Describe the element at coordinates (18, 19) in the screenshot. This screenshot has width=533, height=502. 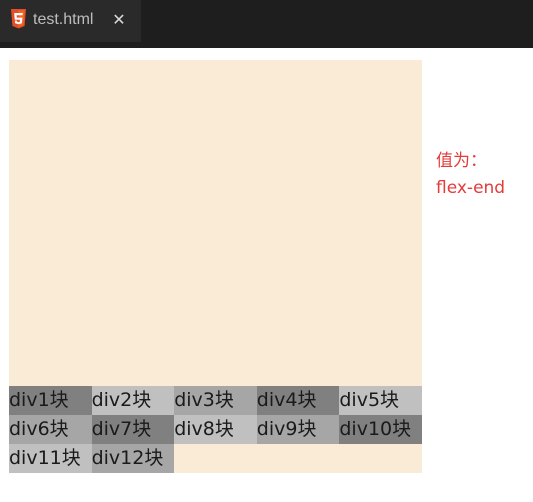
I see `html5-icon` at that location.